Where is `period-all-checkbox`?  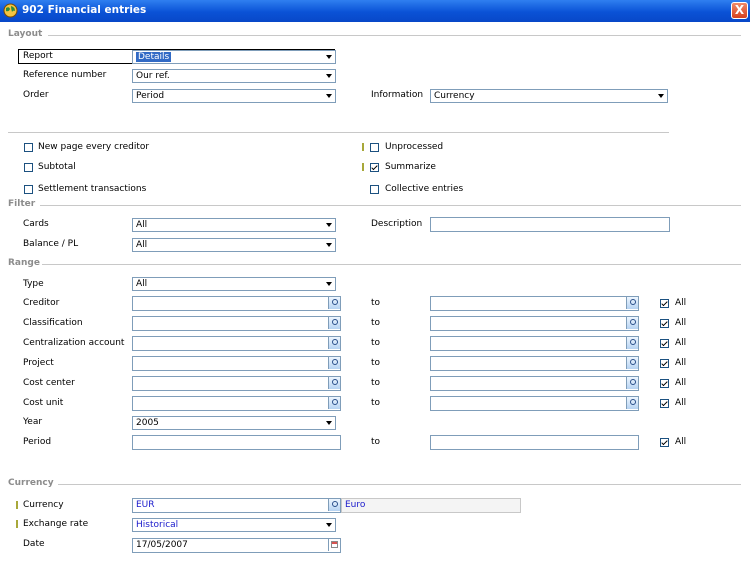 period-all-checkbox is located at coordinates (664, 442).